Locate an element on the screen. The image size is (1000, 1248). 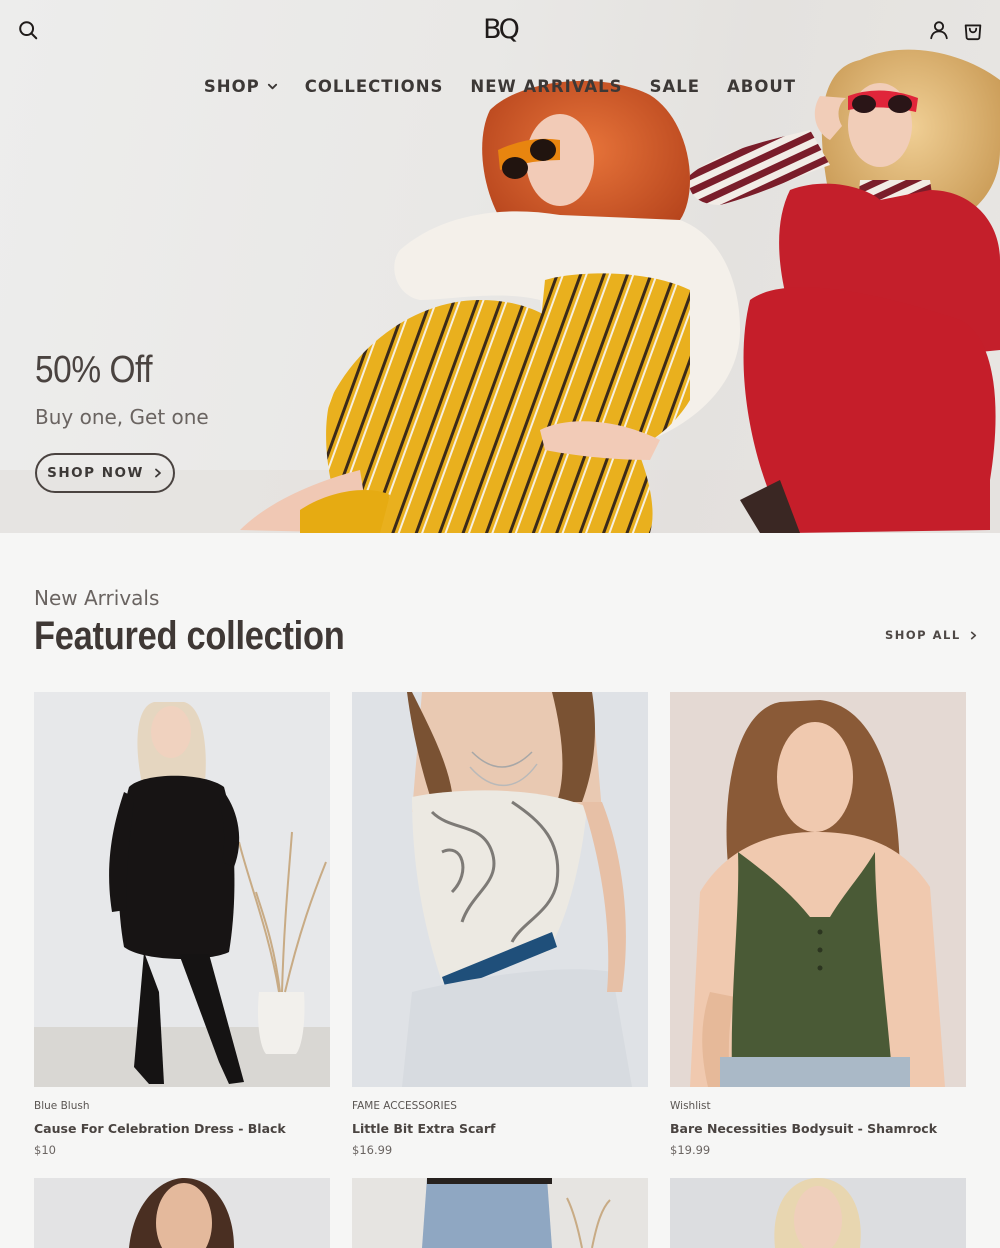
nav-item-shop: SHOP is located at coordinates (240, 86).